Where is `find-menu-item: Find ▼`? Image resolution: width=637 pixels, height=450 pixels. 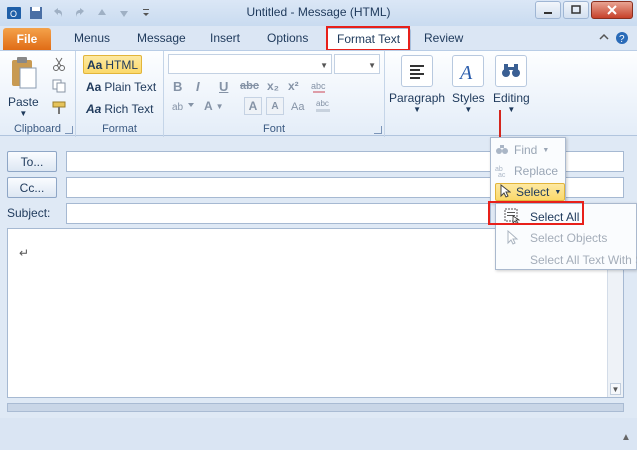
find-menu-item: Find ▼ is located at coordinates (522, 150).